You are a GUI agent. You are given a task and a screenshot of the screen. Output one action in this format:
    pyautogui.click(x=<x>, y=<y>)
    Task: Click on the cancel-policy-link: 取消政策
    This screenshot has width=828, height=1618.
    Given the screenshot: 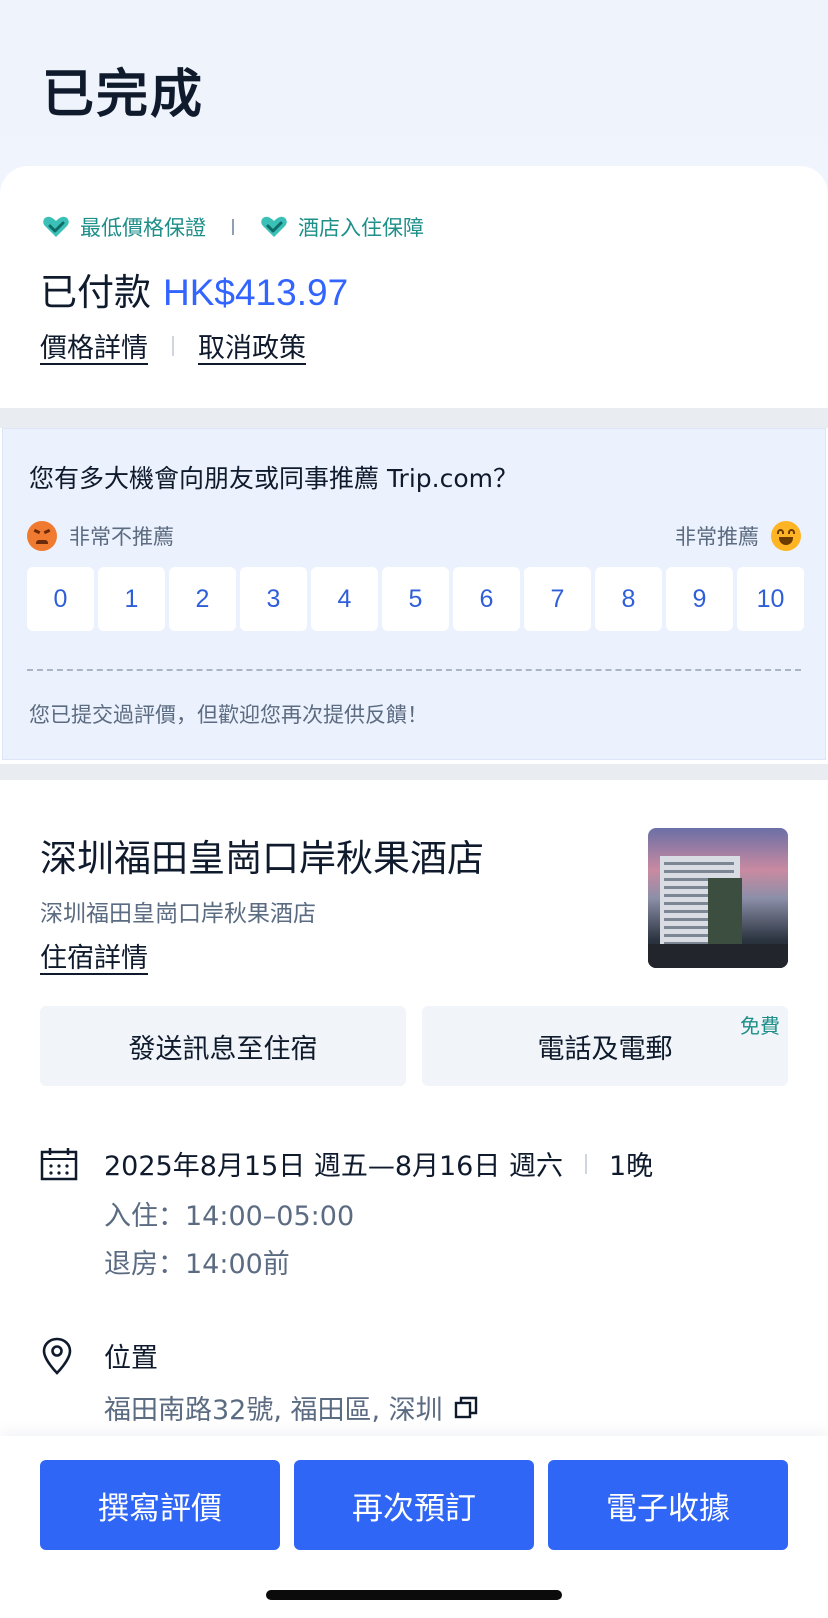 What is the action you would take?
    pyautogui.click(x=252, y=345)
    